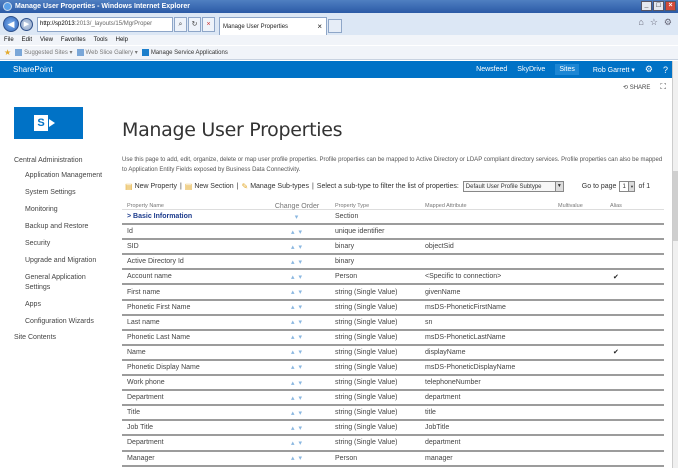  Describe the element at coordinates (44, 52) in the screenshot. I see `fav-suggested-sites: Suggested Sites ▾` at that location.